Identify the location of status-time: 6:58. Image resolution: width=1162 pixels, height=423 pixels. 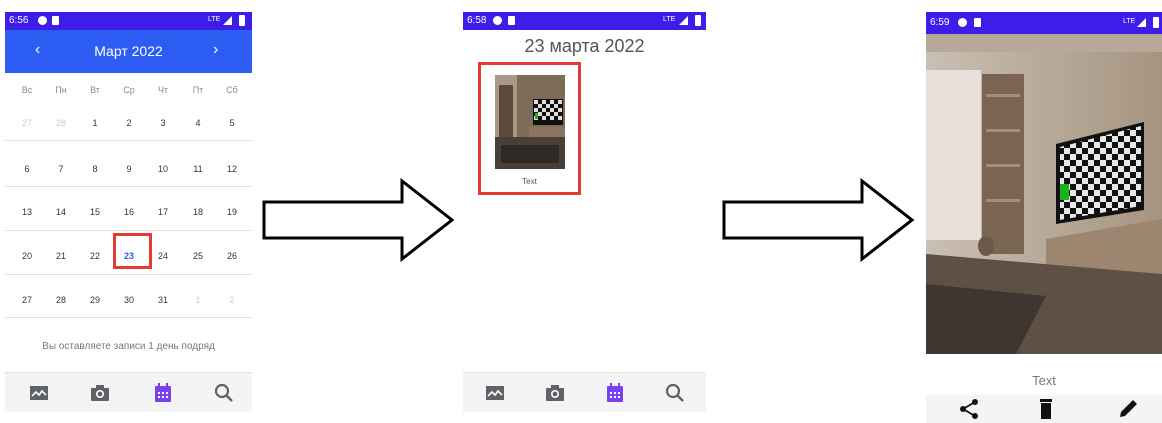
(477, 20).